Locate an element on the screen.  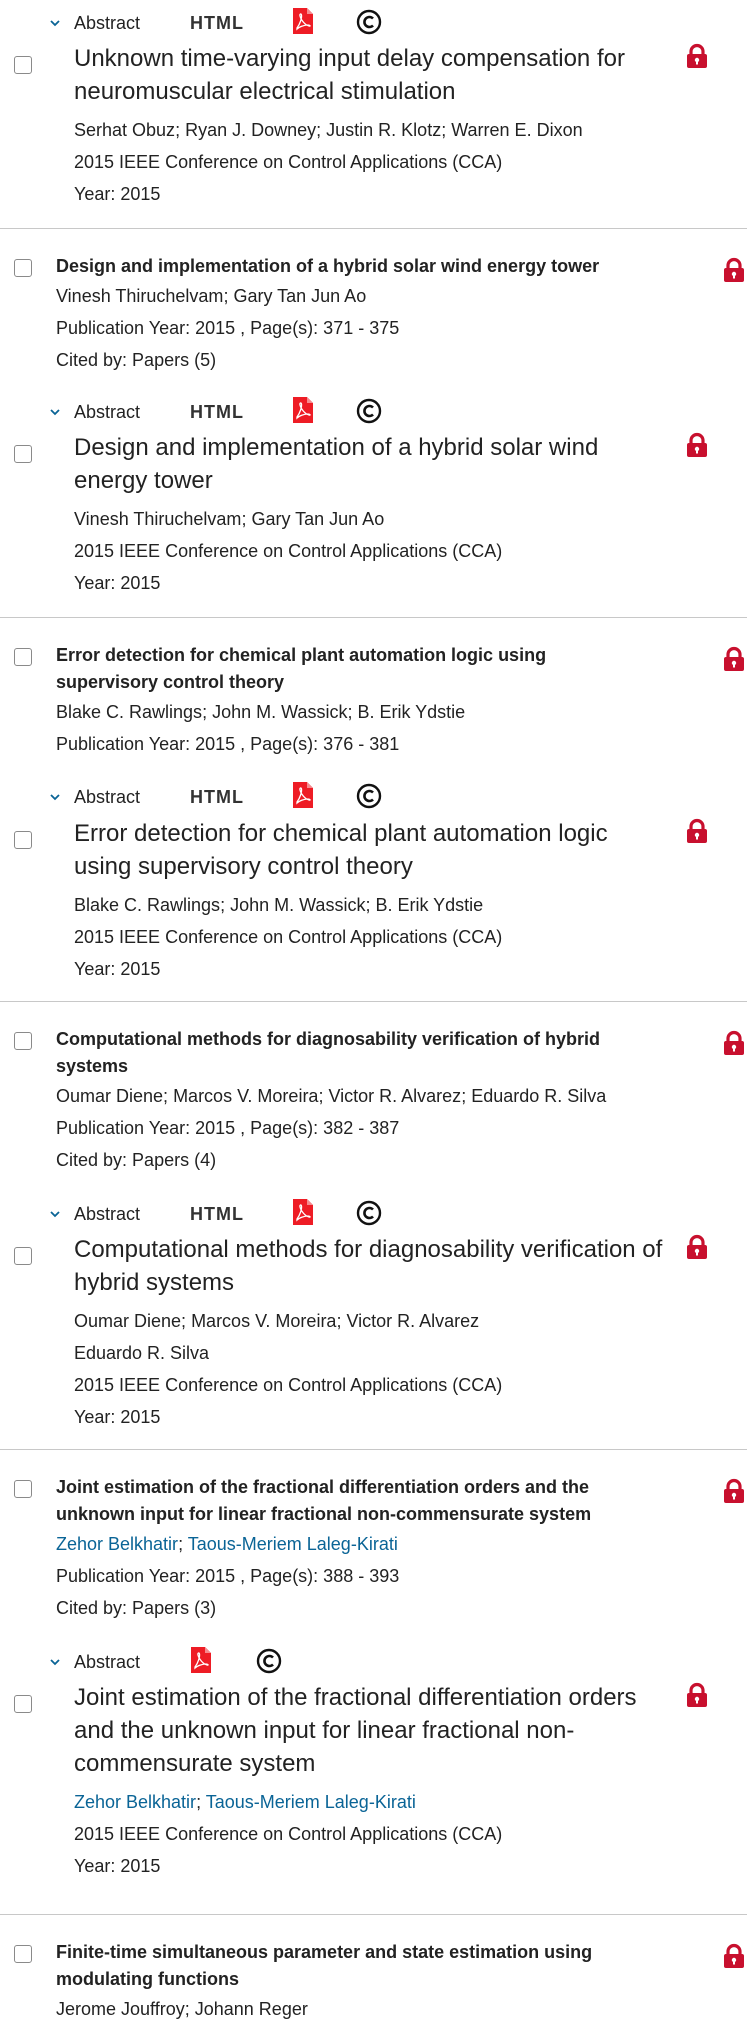
cited-by: Cited by: Papers (5) is located at coordinates (136, 360).